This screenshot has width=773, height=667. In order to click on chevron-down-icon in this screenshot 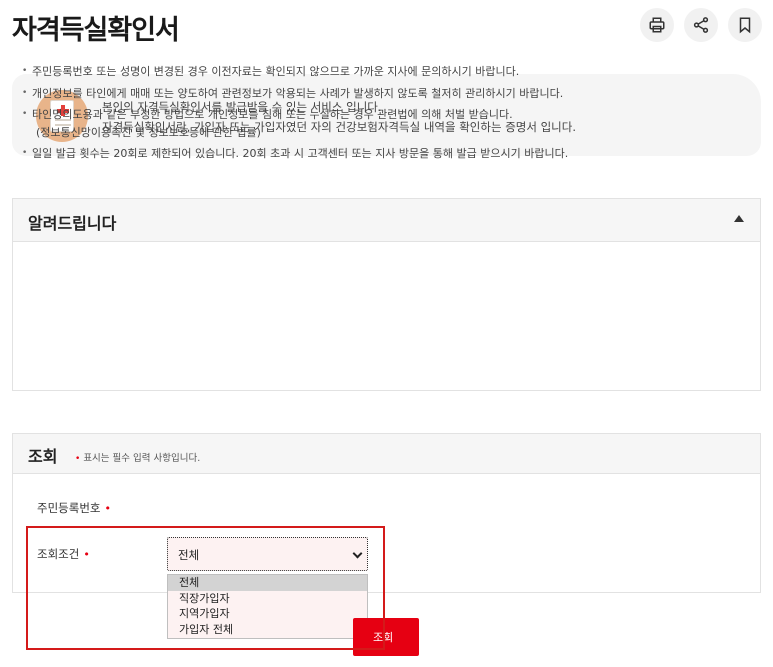, I will do `click(357, 553)`.